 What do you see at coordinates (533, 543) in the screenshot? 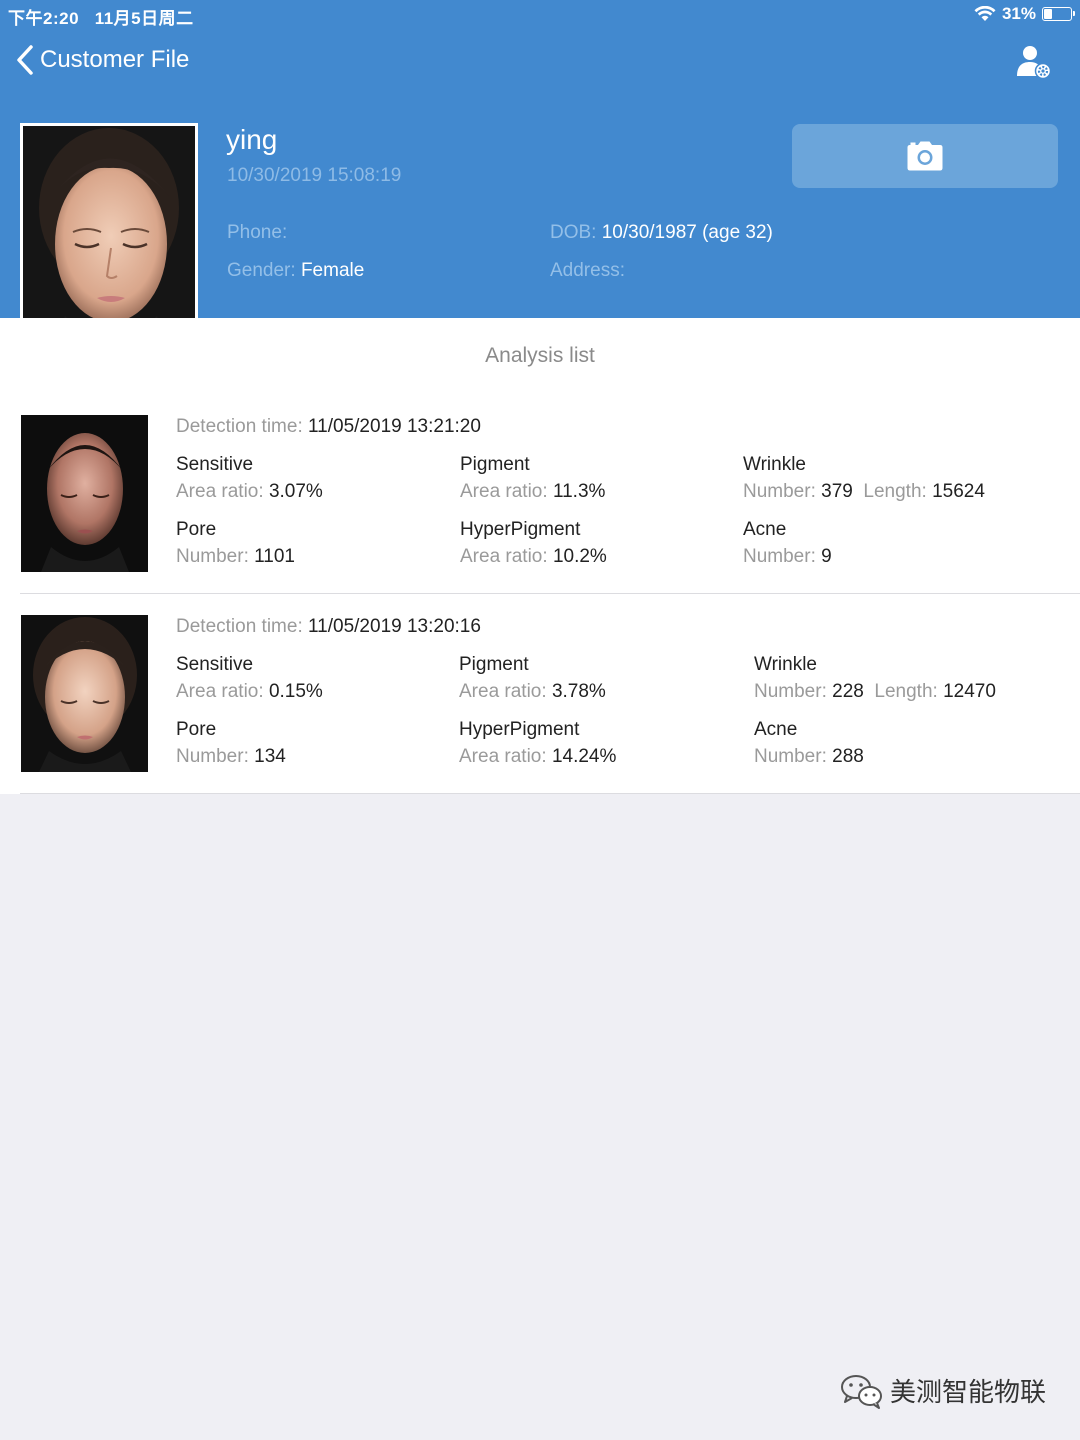
I see `metric-hyperpigment: HyperPigment Area ratio: 10.2%` at bounding box center [533, 543].